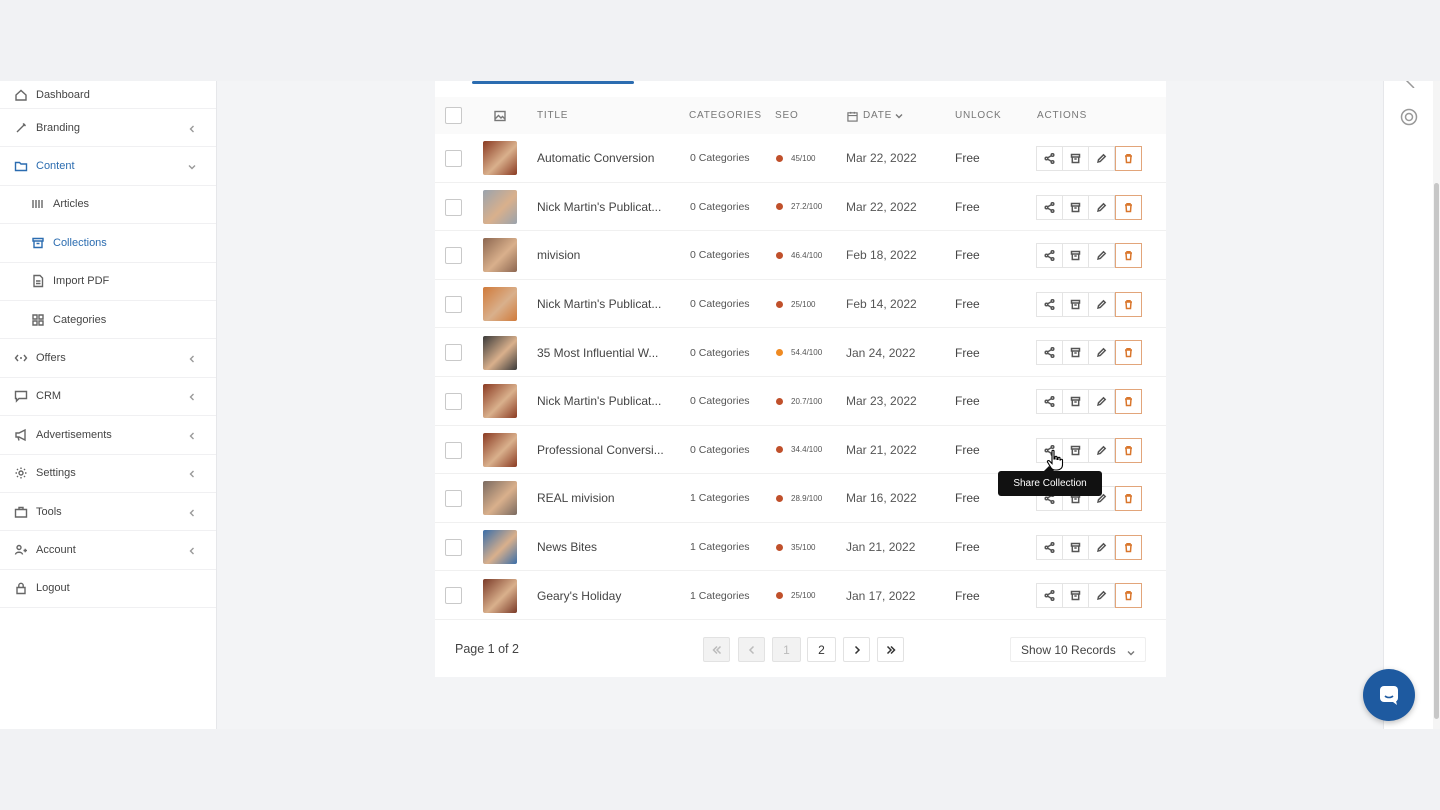 Image resolution: width=1440 pixels, height=810 pixels. I want to click on sidebar-item-content: Content, so click(108, 166).